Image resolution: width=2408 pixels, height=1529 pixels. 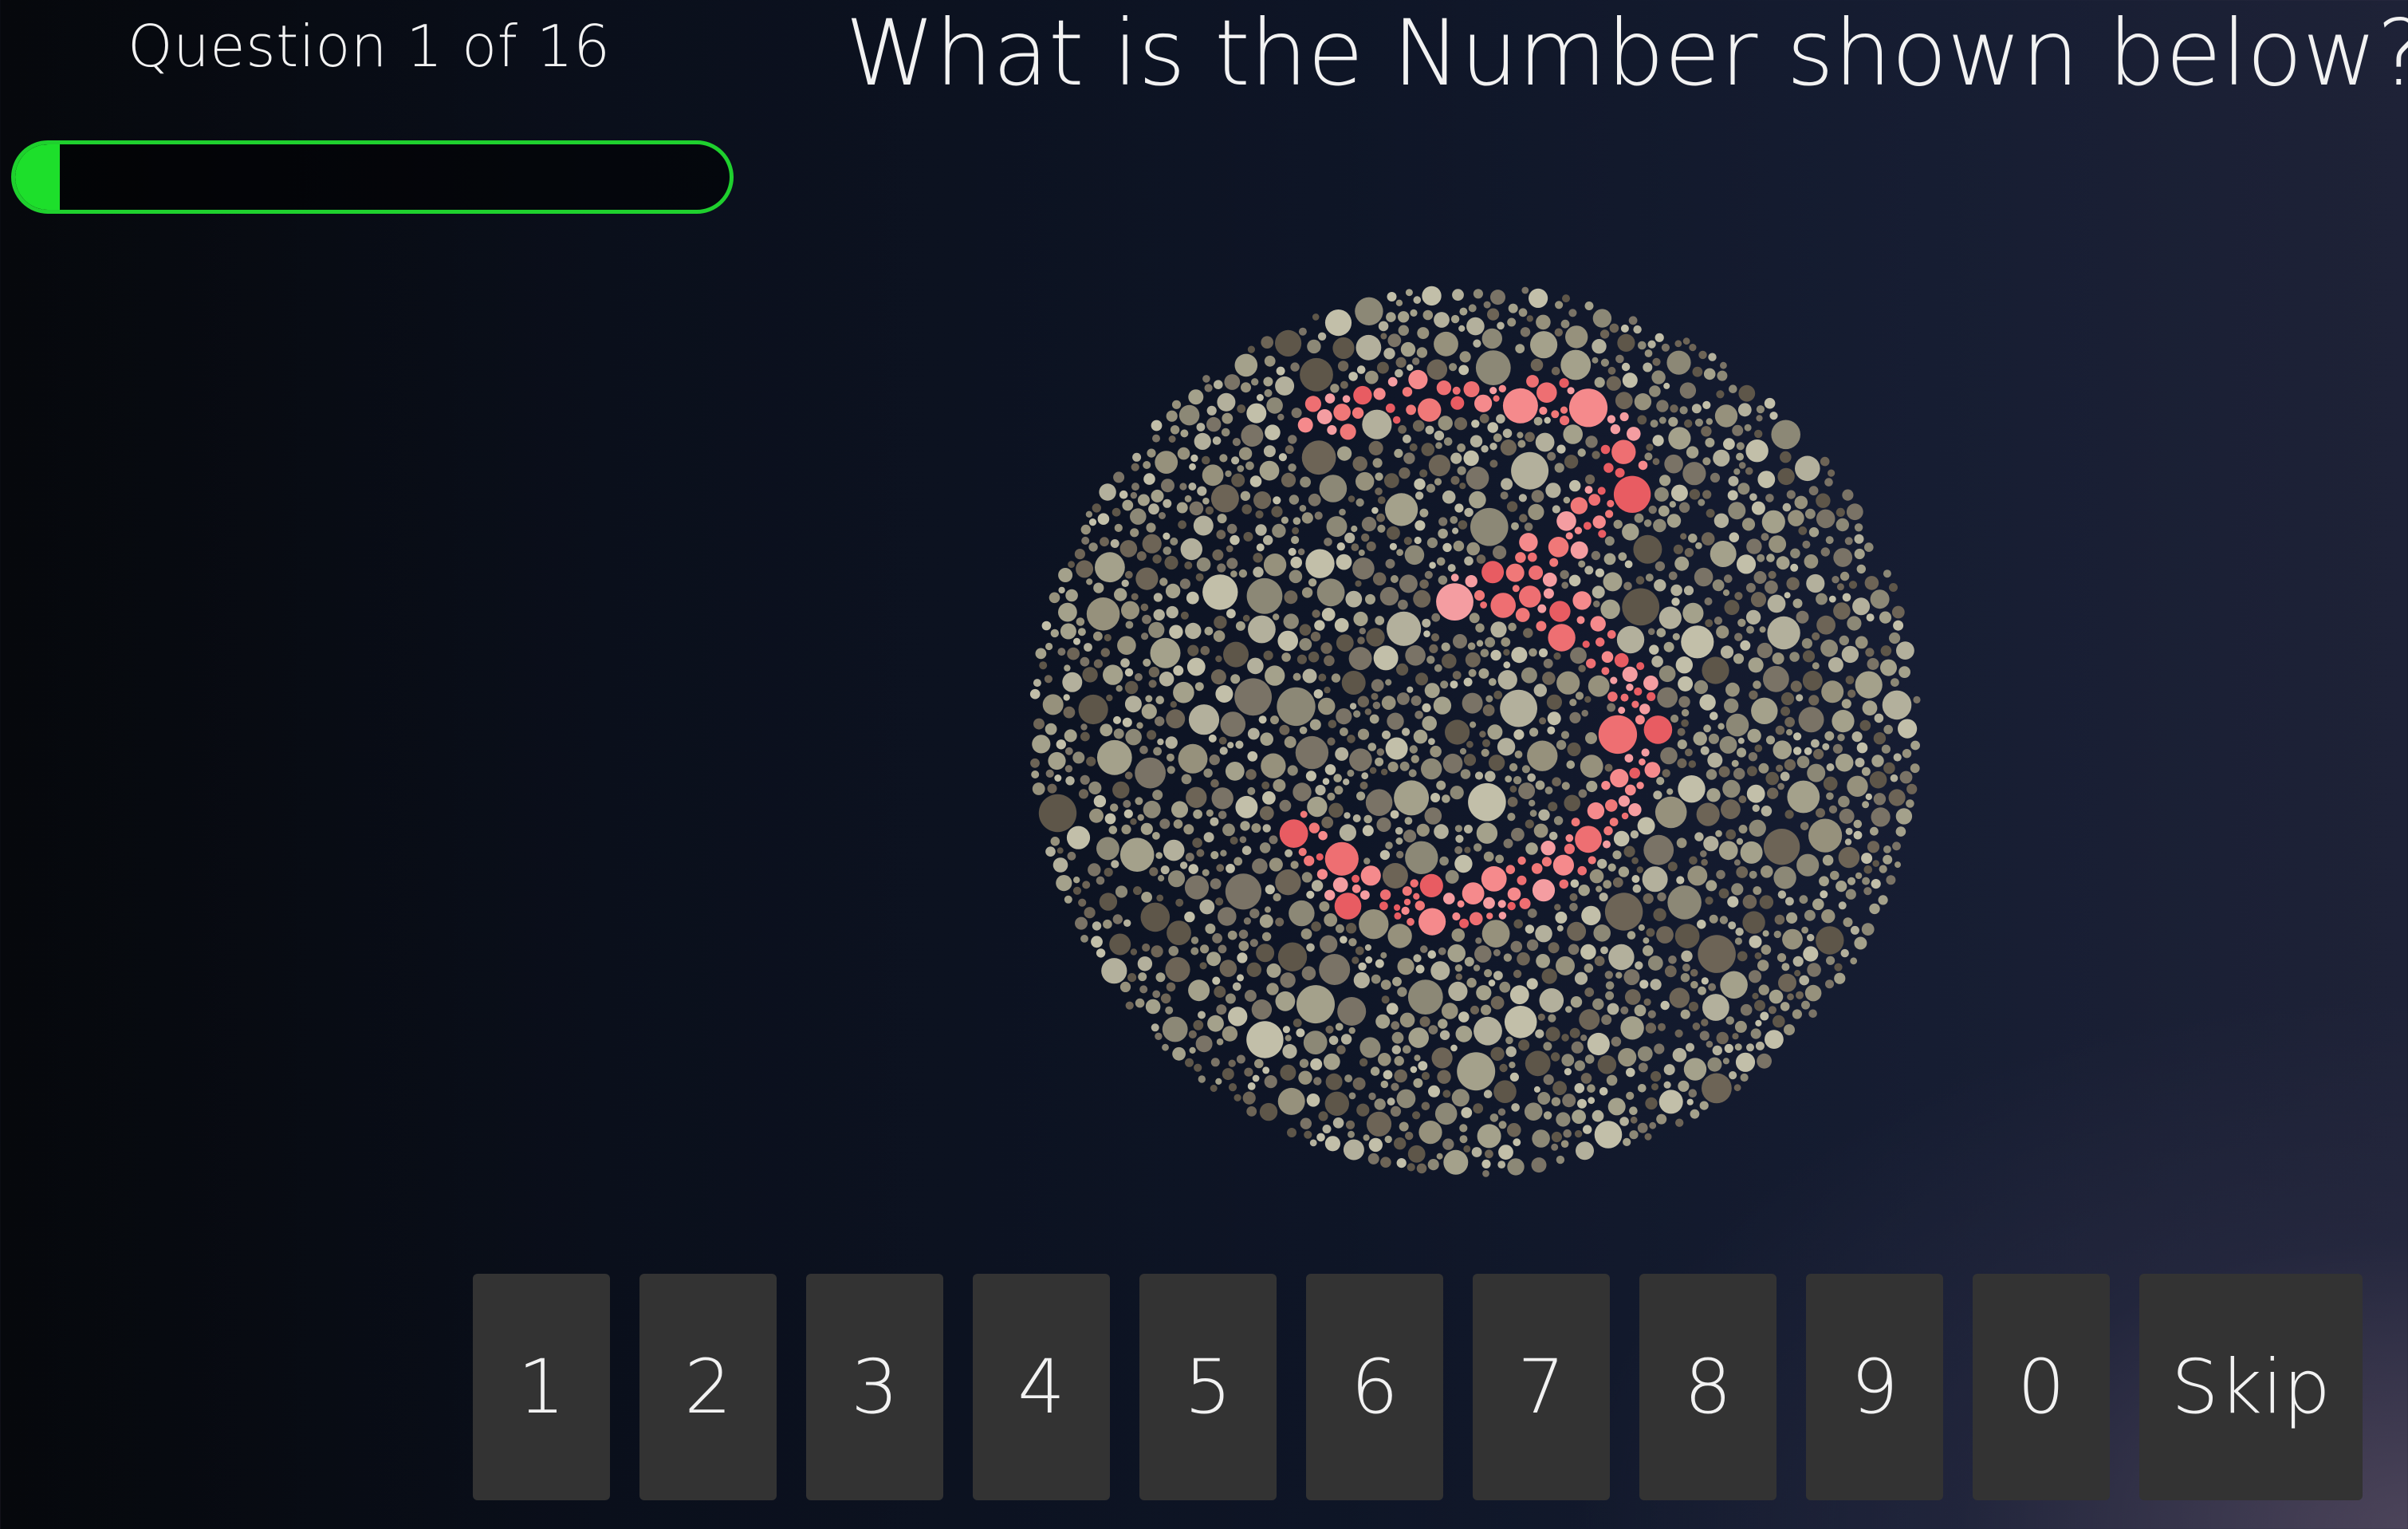 I want to click on key-1-button: 1, so click(x=541, y=1387).